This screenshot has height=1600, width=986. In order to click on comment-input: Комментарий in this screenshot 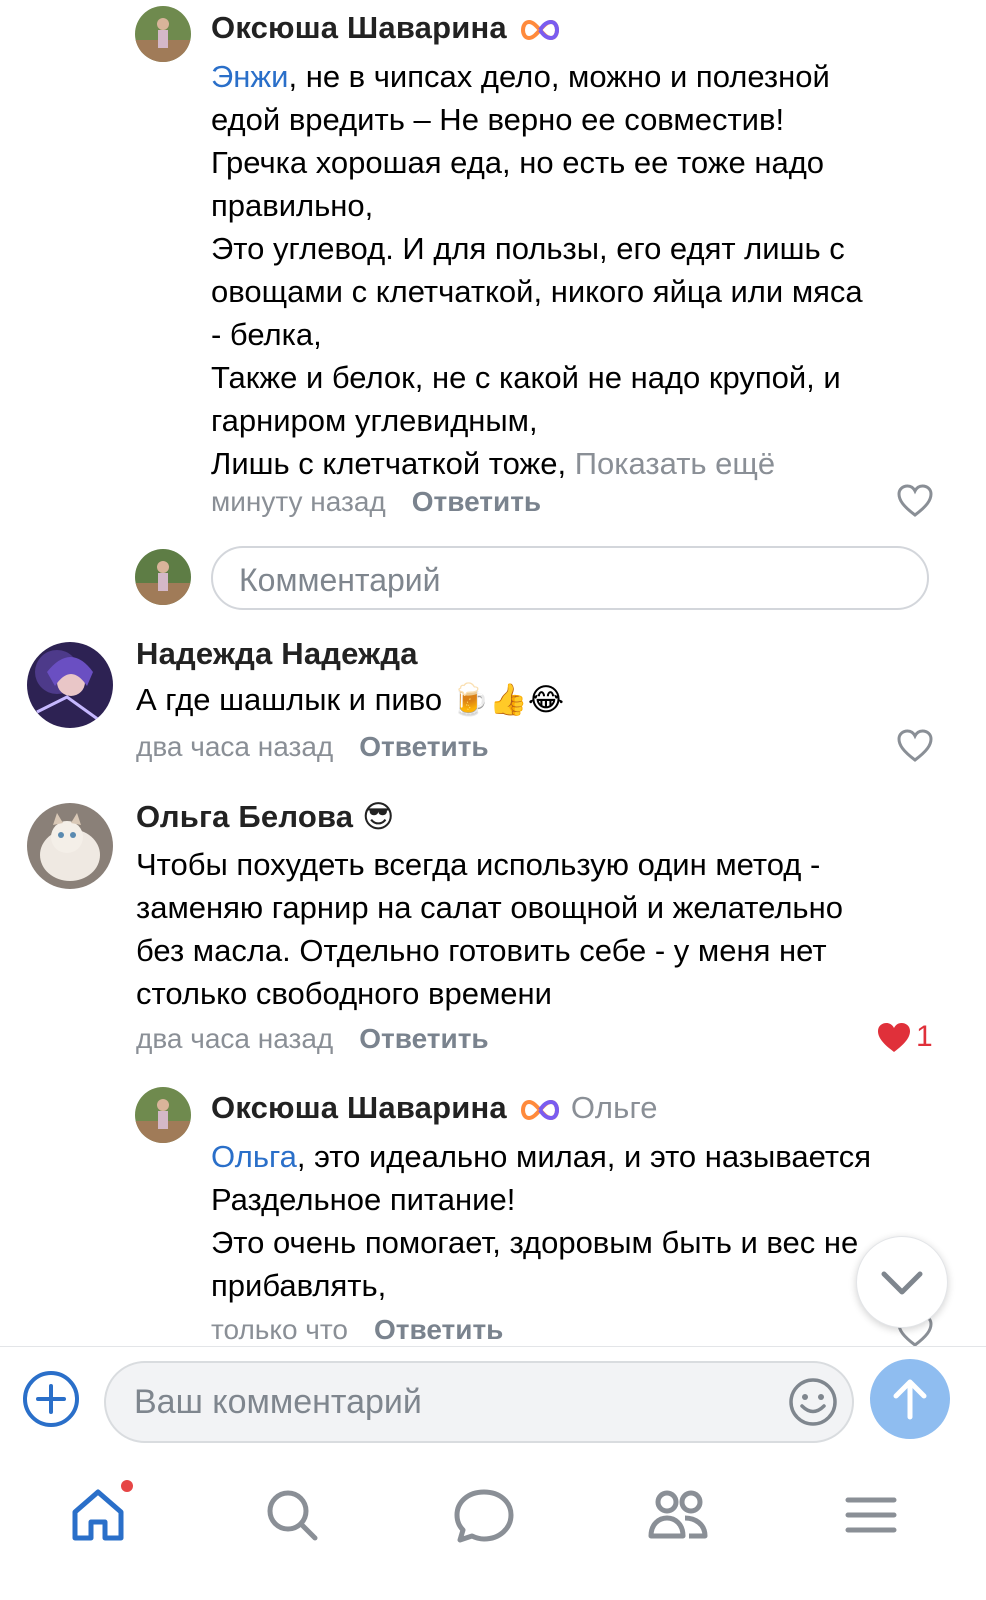, I will do `click(570, 578)`.